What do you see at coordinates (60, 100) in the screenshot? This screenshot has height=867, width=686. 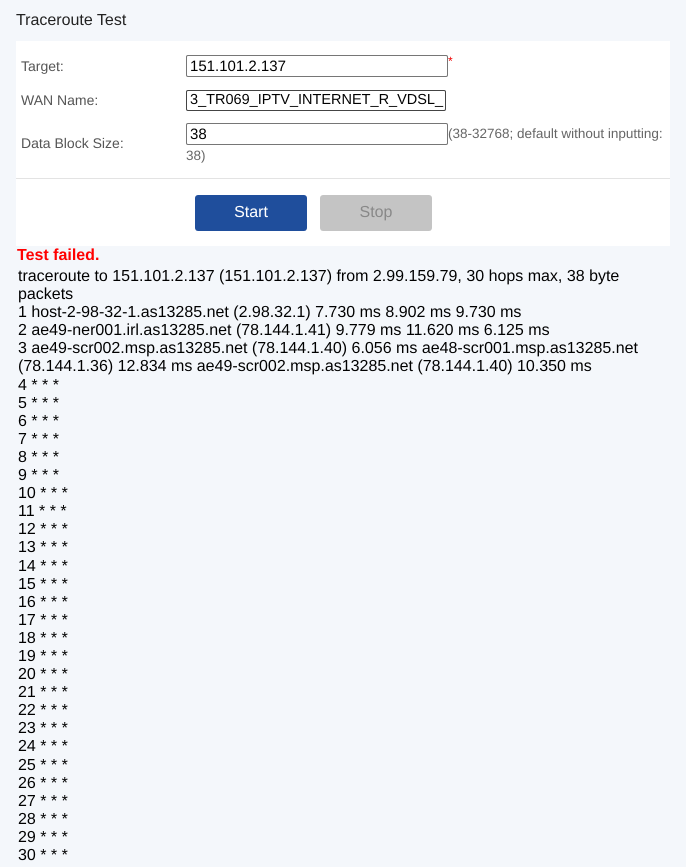 I see `field-label: WAN Name:` at bounding box center [60, 100].